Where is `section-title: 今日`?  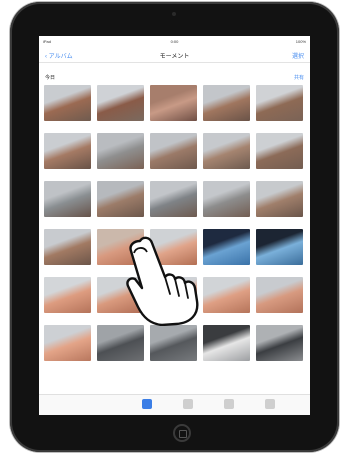 section-title: 今日 is located at coordinates (50, 78).